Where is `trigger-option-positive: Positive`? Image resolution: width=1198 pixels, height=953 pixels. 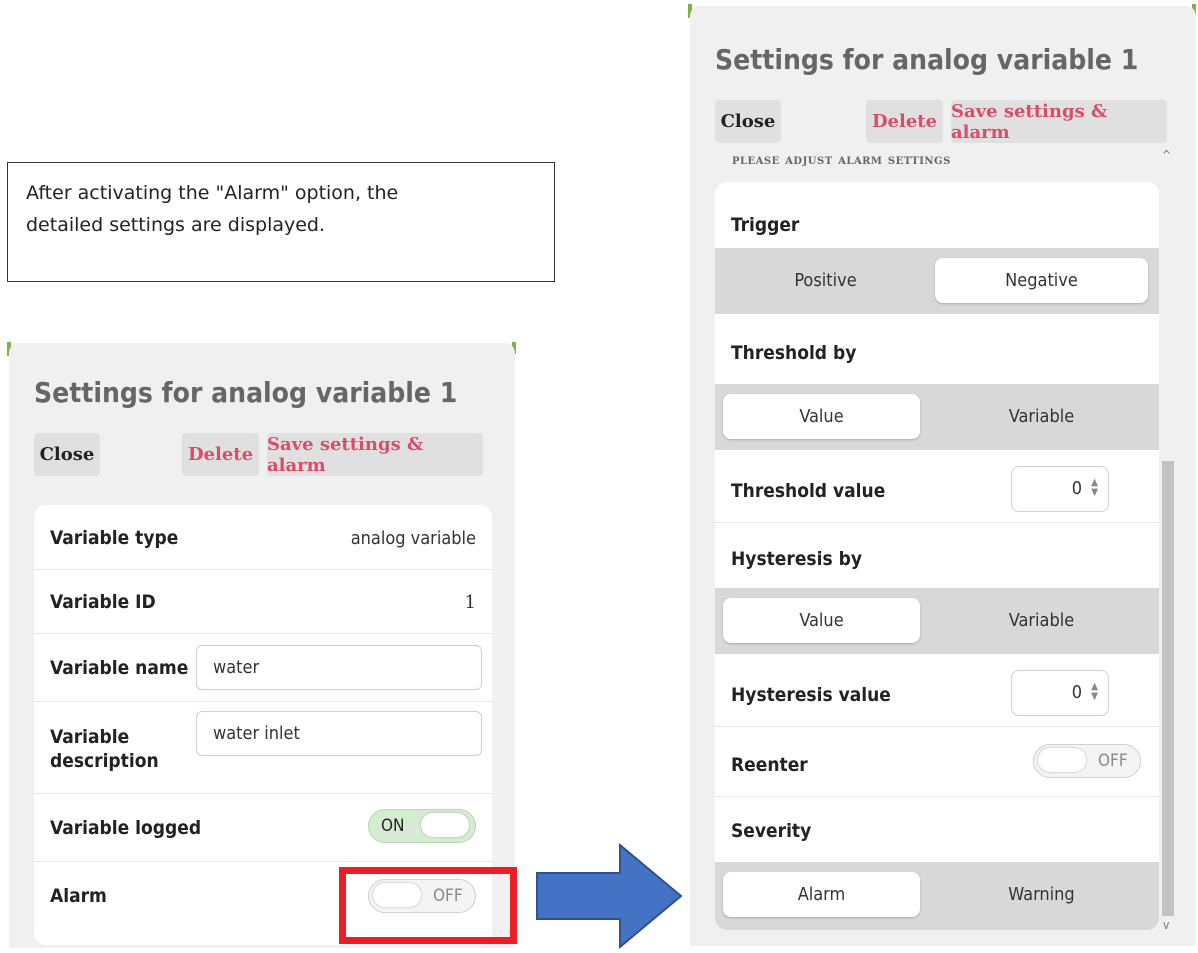
trigger-option-positive: Positive is located at coordinates (825, 280).